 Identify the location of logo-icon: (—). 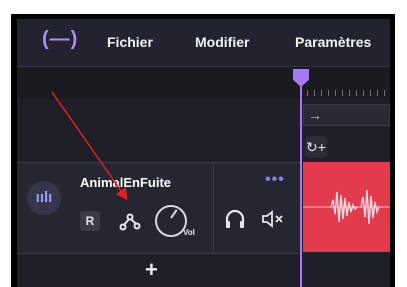
(60, 39).